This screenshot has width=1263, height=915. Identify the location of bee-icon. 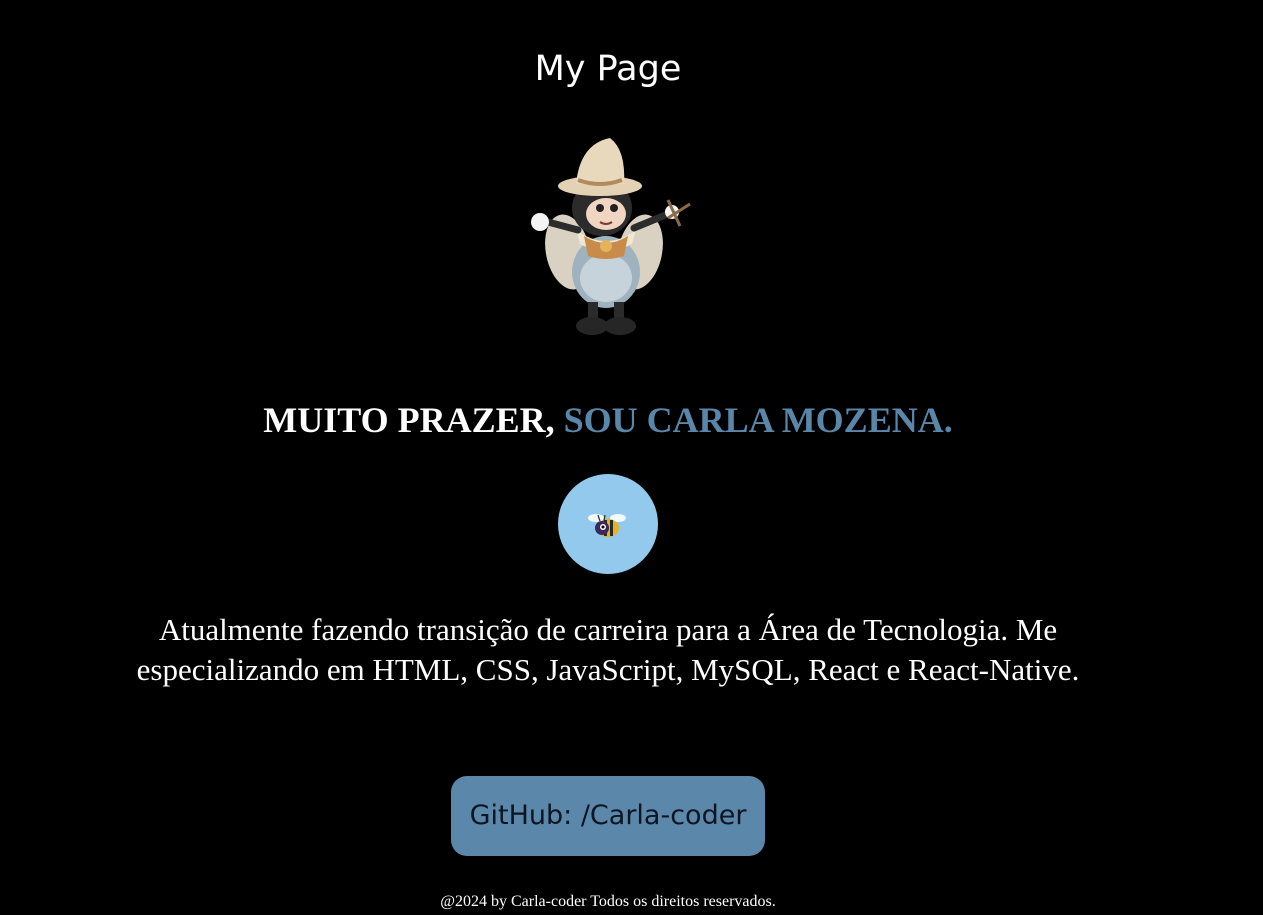
(607, 525).